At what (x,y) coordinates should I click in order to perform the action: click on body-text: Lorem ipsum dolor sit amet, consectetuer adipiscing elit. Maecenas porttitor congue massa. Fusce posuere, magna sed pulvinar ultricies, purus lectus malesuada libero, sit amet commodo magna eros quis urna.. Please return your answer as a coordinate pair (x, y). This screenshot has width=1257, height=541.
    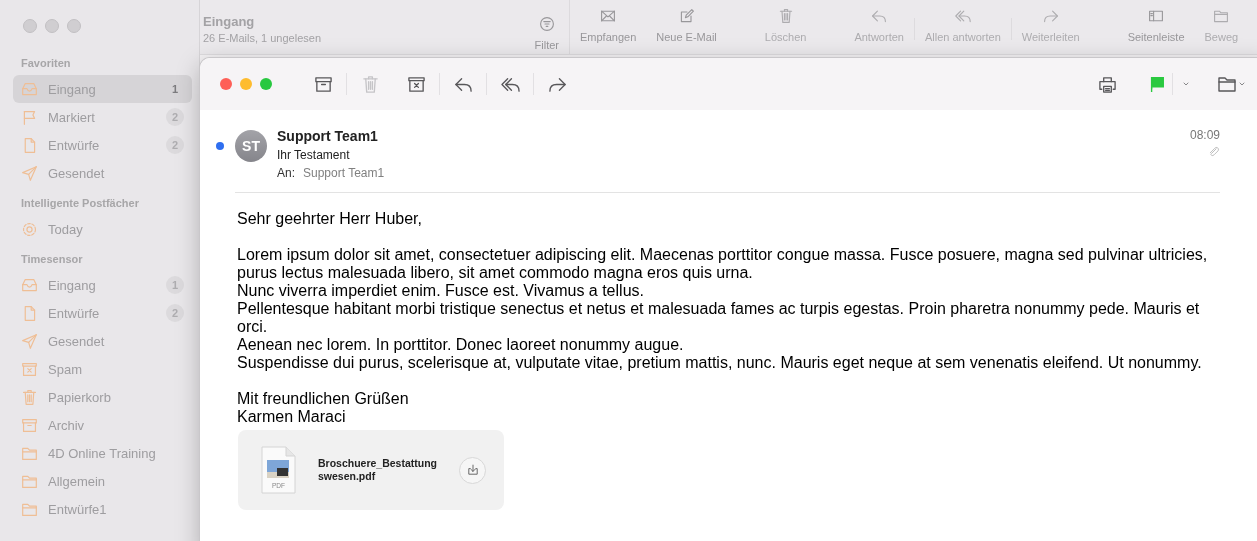
    Looking at the image, I should click on (723, 264).